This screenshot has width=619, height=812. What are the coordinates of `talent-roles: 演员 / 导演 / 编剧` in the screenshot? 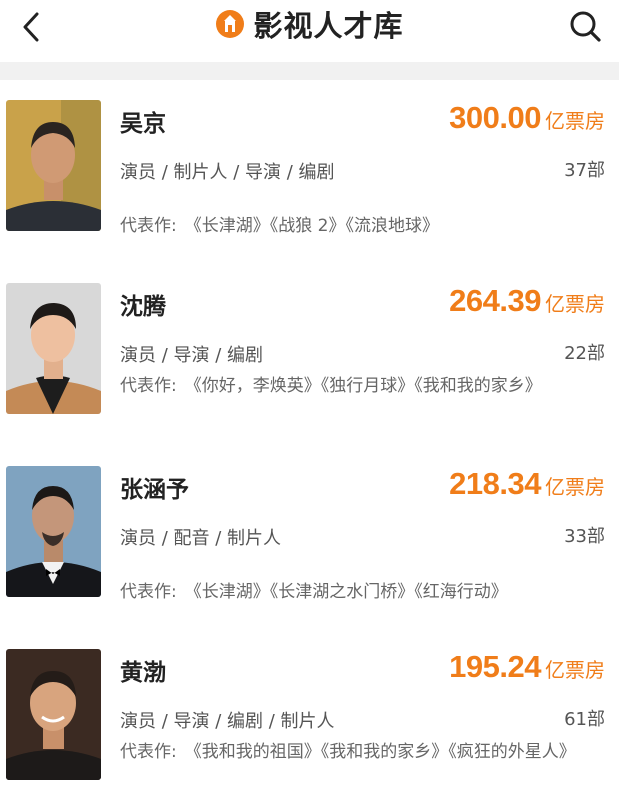 It's located at (192, 355).